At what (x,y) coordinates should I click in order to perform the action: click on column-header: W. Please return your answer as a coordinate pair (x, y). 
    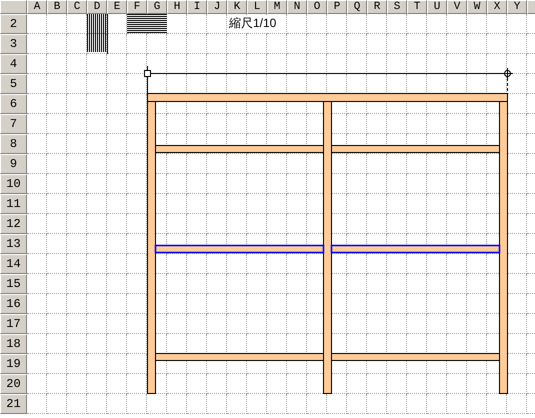
    Looking at the image, I should click on (477, 7).